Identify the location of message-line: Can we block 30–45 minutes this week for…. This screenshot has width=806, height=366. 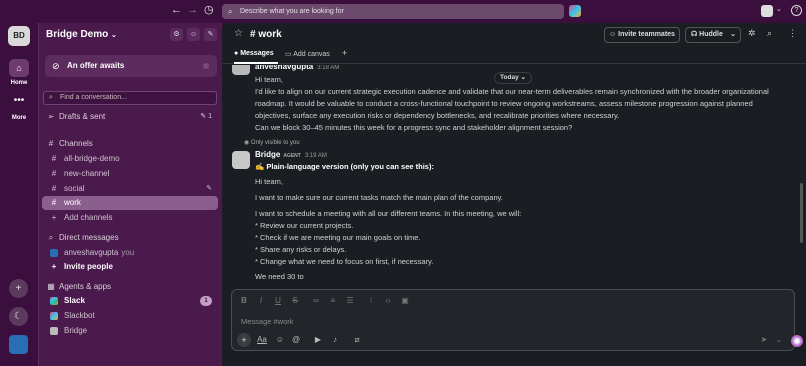
(414, 127).